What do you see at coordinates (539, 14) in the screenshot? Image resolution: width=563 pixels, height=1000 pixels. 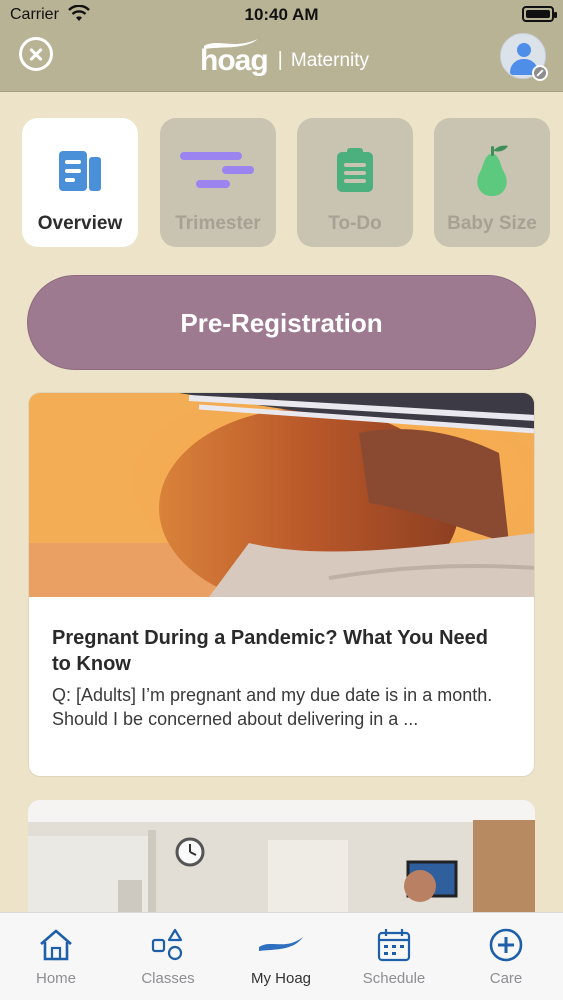 I see `battery-icon` at bounding box center [539, 14].